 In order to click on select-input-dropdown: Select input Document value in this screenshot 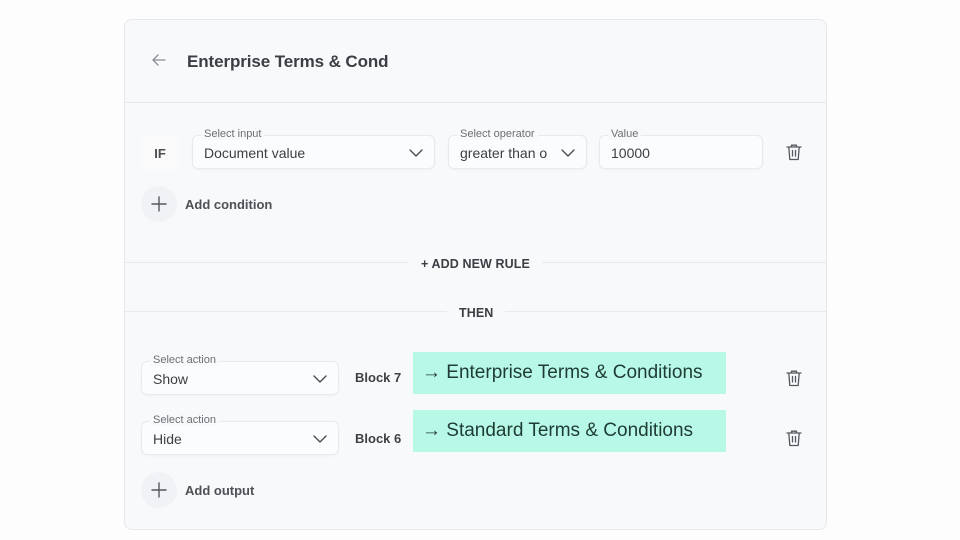, I will do `click(313, 148)`.